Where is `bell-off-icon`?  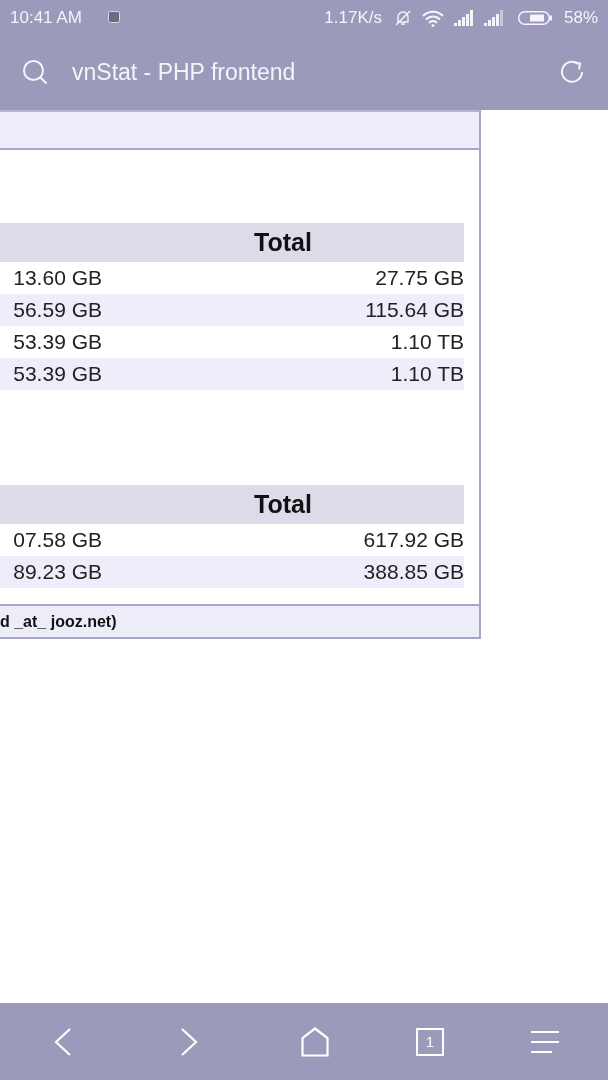
bell-off-icon is located at coordinates (402, 18).